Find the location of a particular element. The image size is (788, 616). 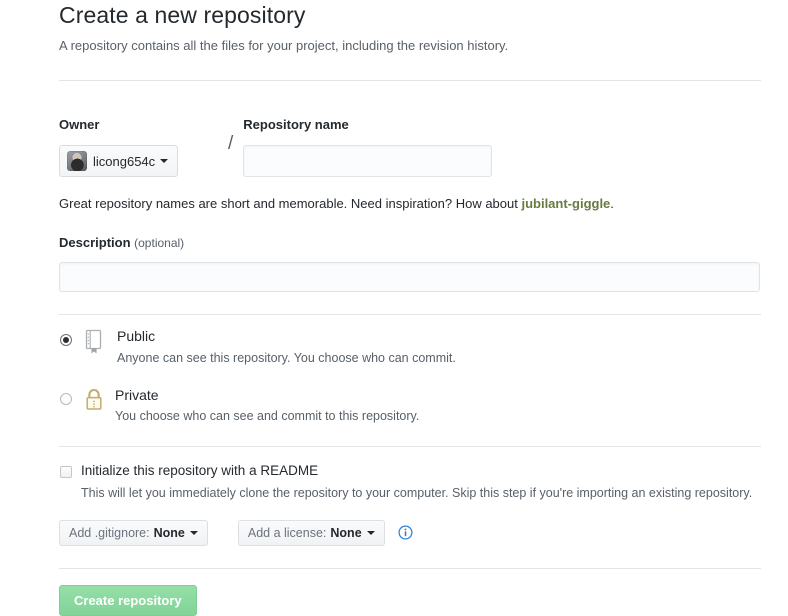

private-option-name: Private is located at coordinates (137, 394).